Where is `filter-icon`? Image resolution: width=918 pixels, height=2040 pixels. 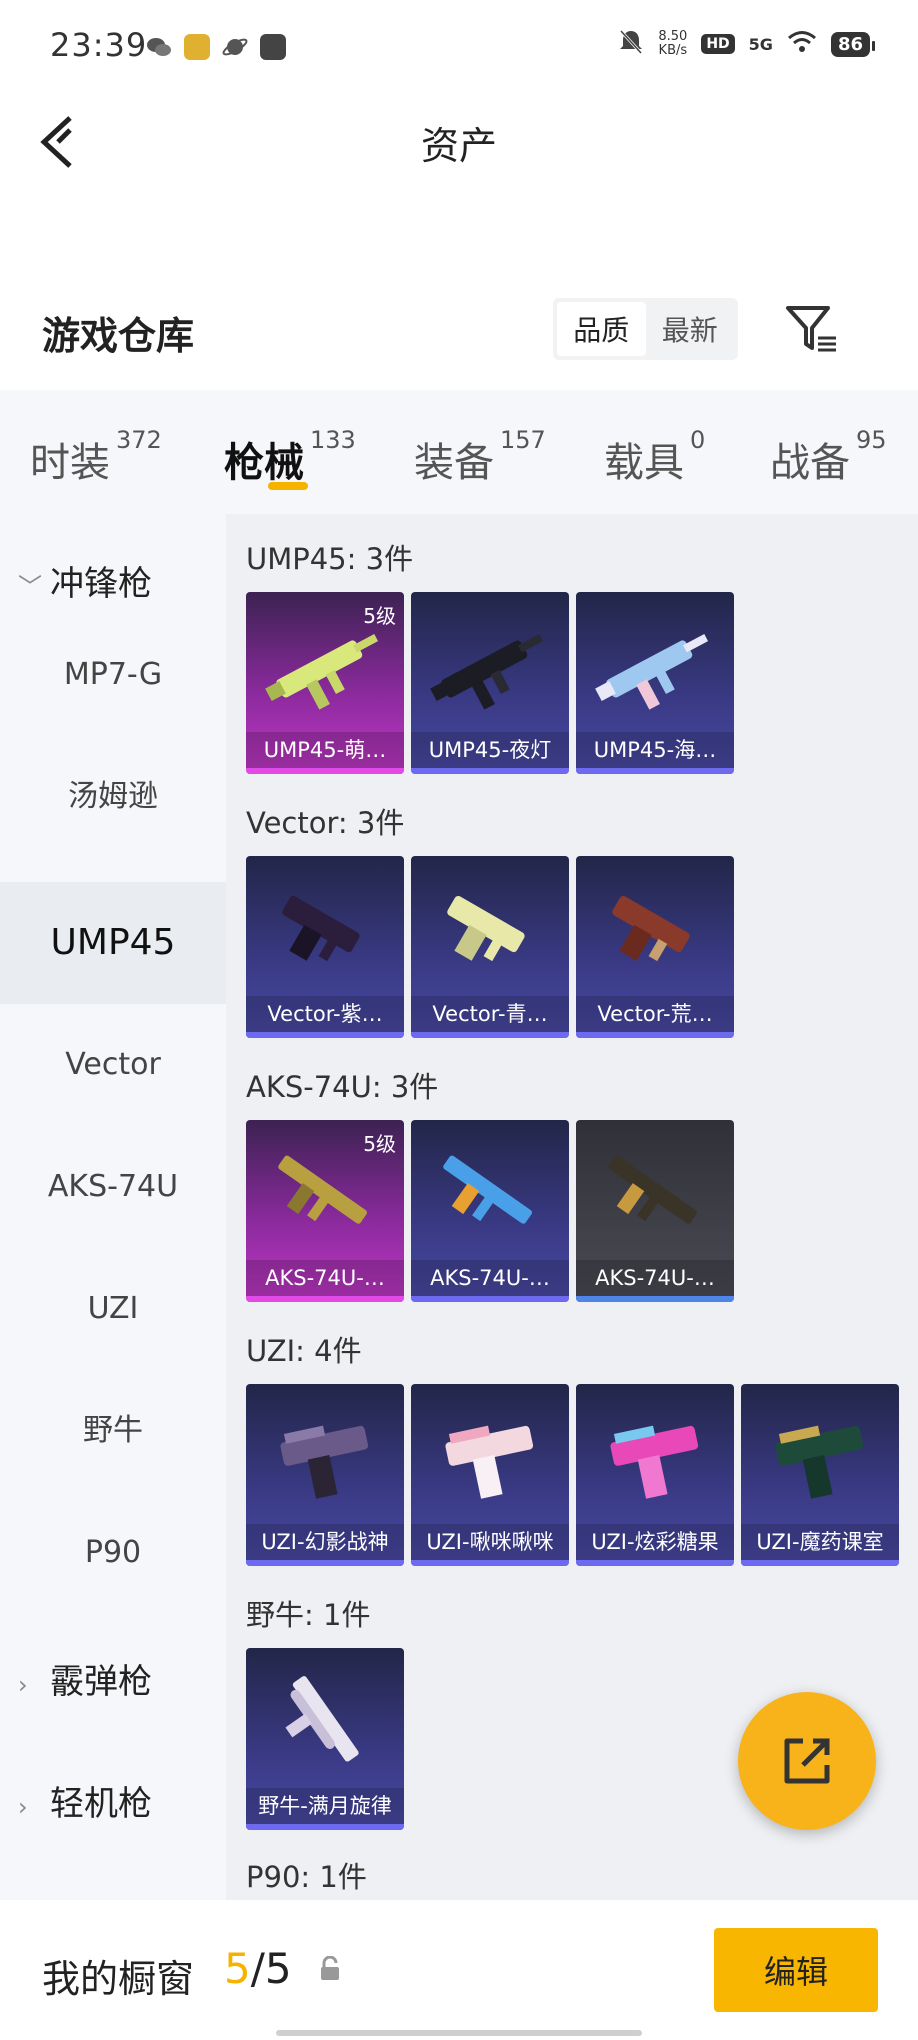
filter-icon is located at coordinates (811, 329).